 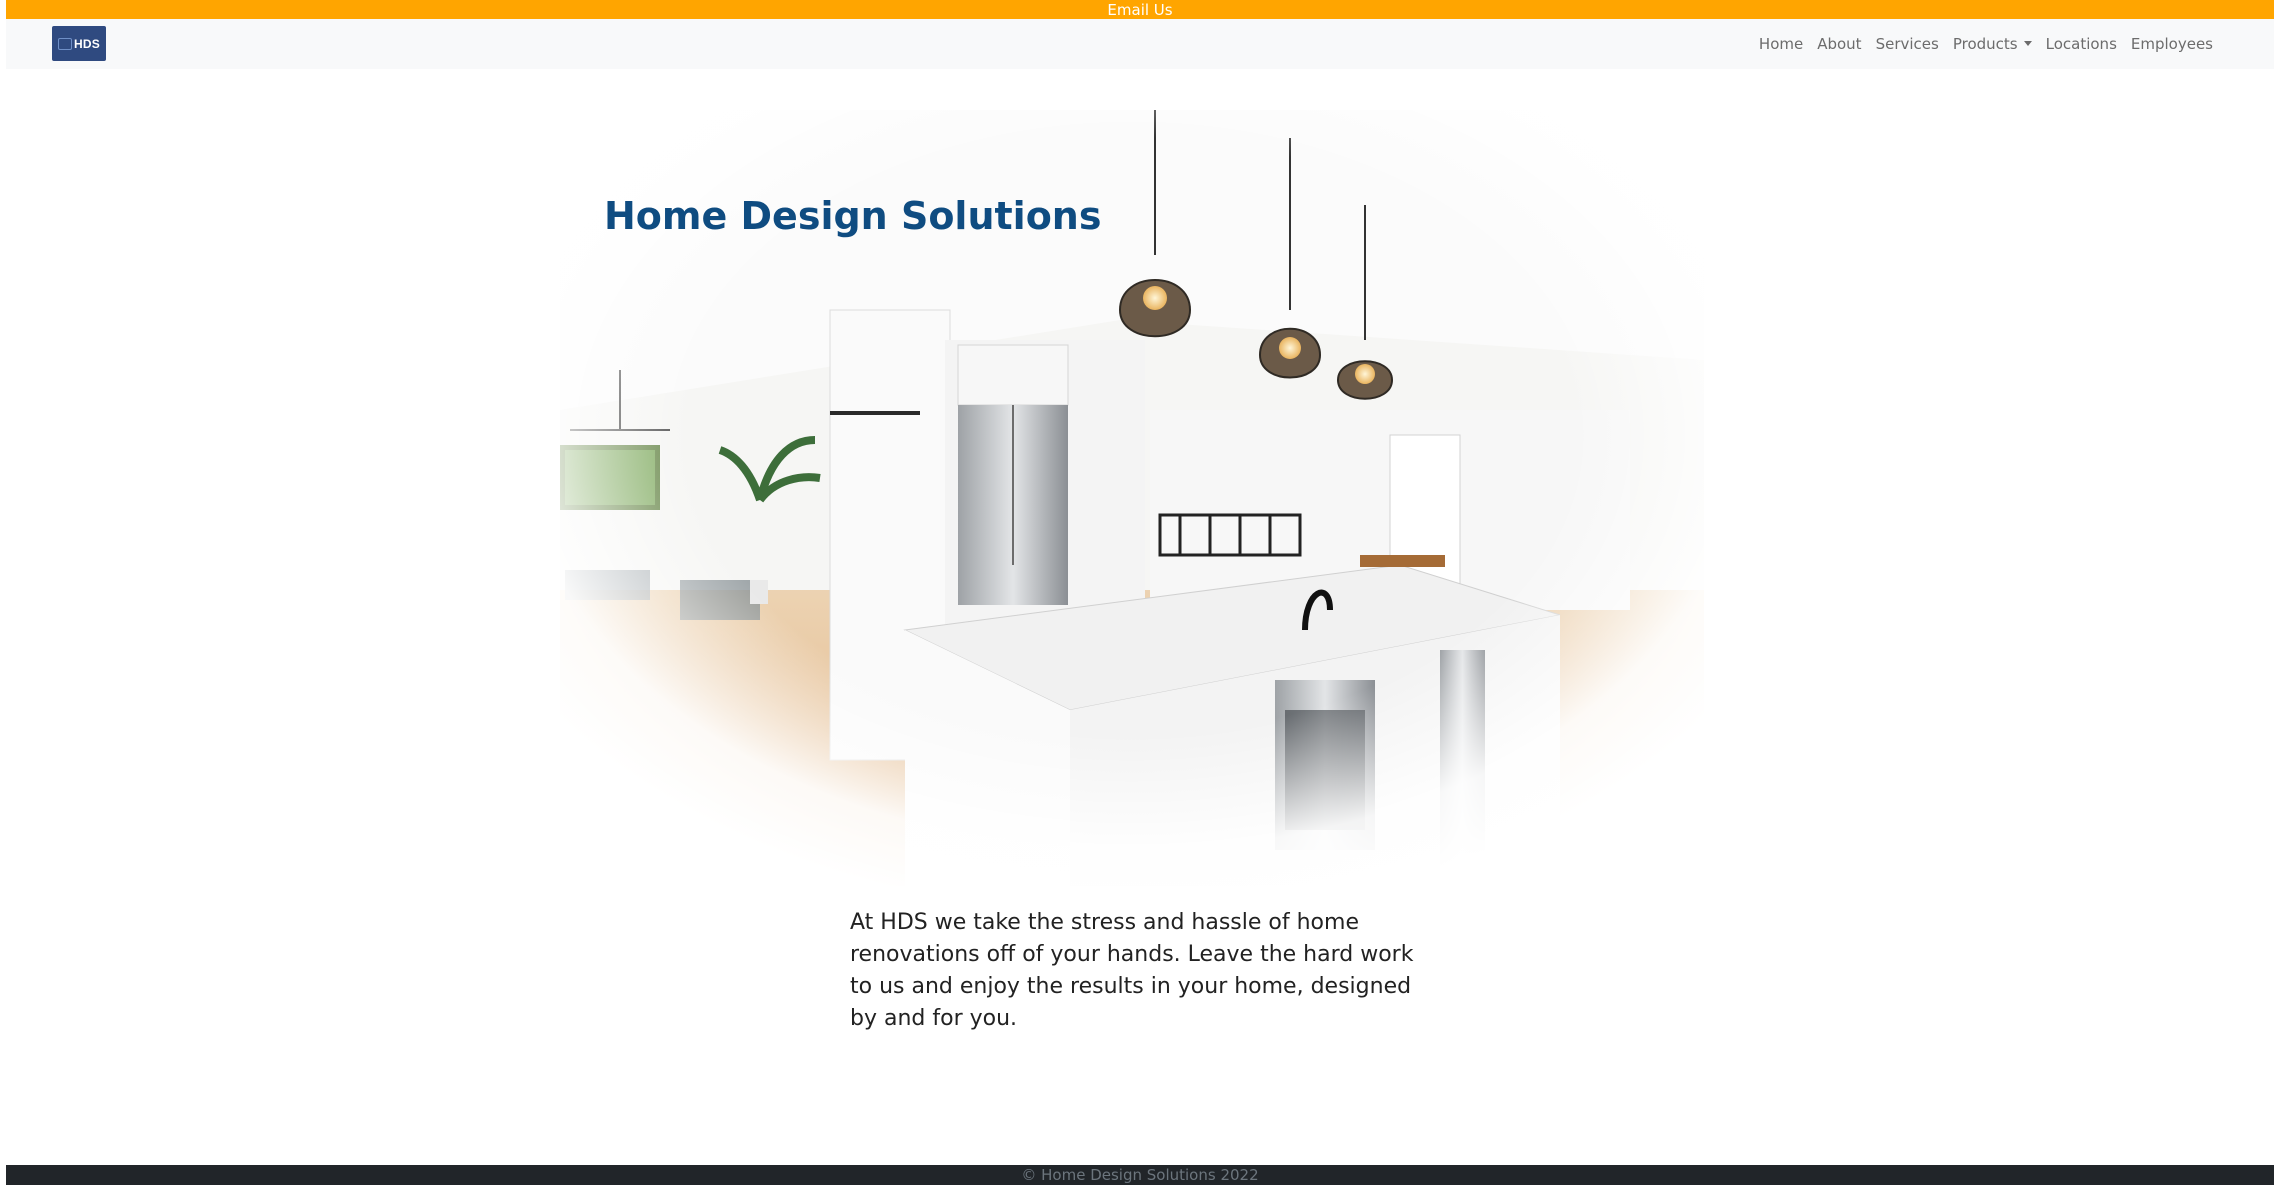 What do you see at coordinates (2027, 43) in the screenshot?
I see `chevron-down-icon` at bounding box center [2027, 43].